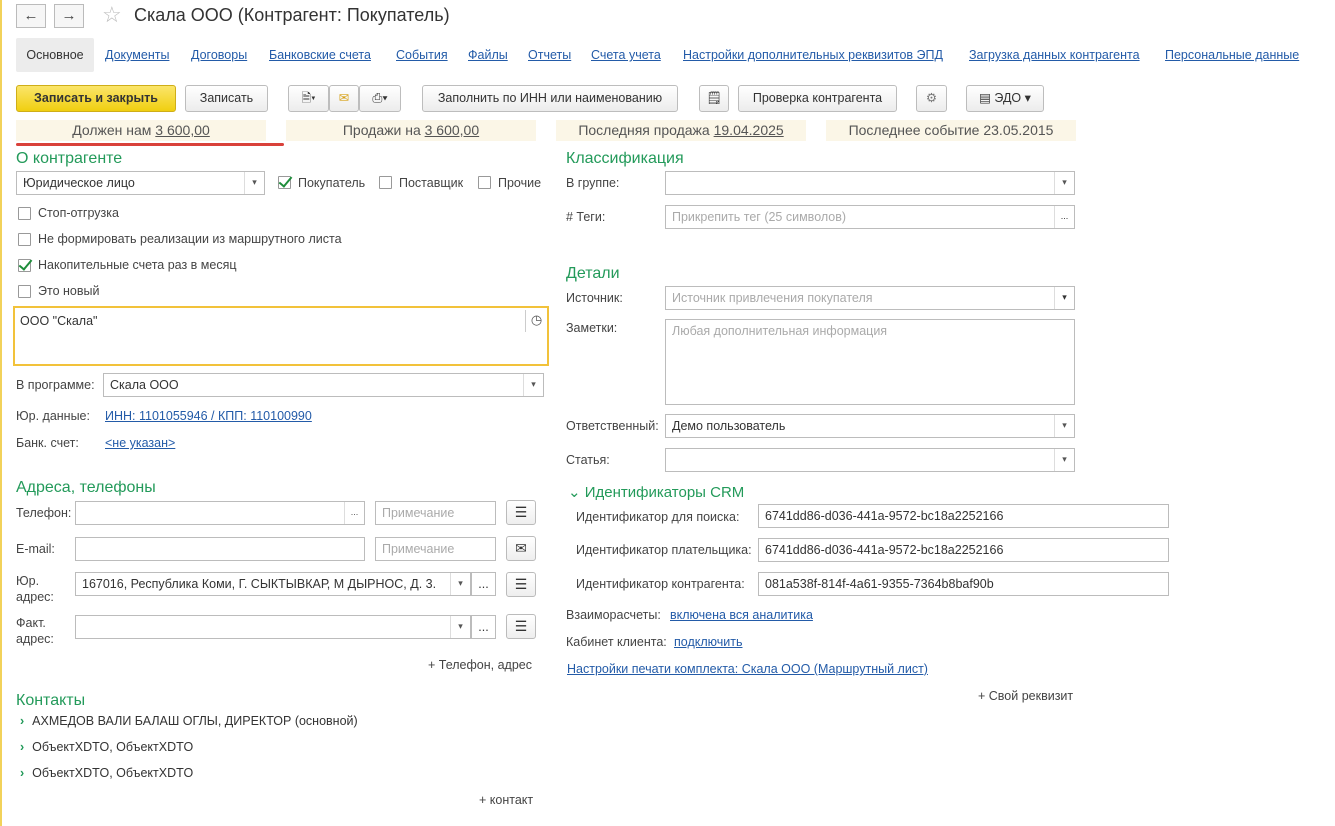 The width and height of the screenshot is (1335, 826). I want to click on back-button: ←, so click(31, 16).